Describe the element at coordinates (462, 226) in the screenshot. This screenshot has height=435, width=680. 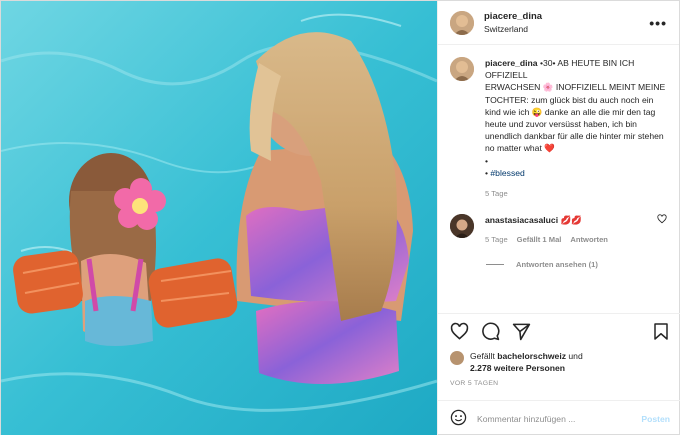
I see `comment-avatar` at that location.